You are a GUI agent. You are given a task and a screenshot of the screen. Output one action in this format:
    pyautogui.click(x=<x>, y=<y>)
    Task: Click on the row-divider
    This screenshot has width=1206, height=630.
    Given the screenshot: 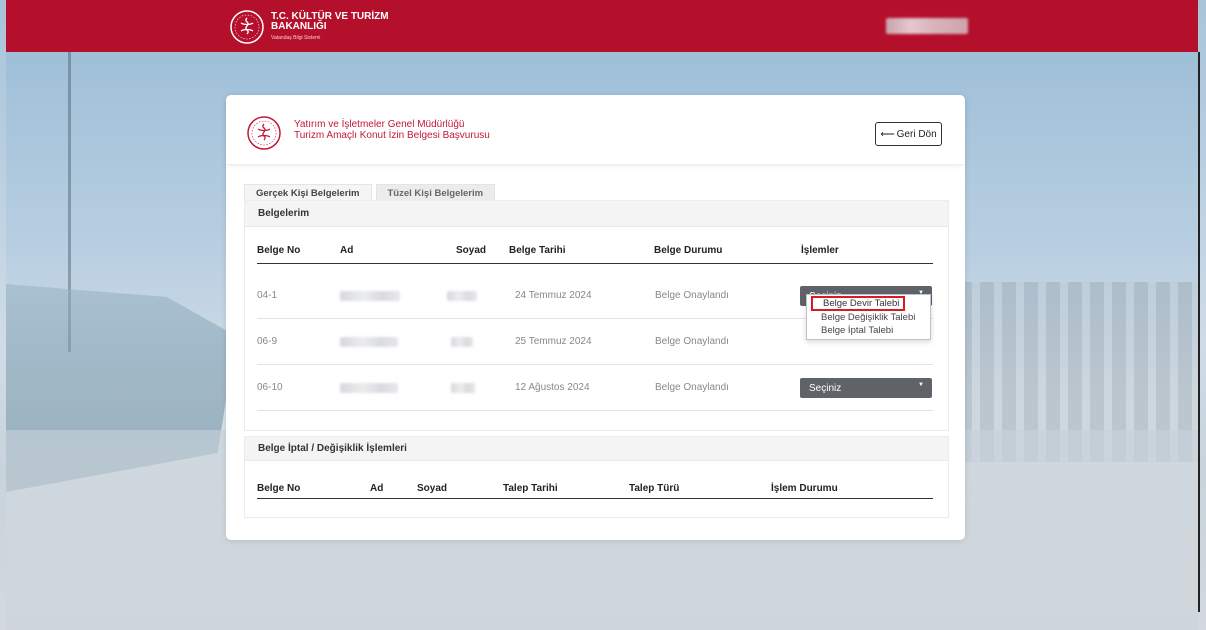 What is the action you would take?
    pyautogui.click(x=595, y=410)
    